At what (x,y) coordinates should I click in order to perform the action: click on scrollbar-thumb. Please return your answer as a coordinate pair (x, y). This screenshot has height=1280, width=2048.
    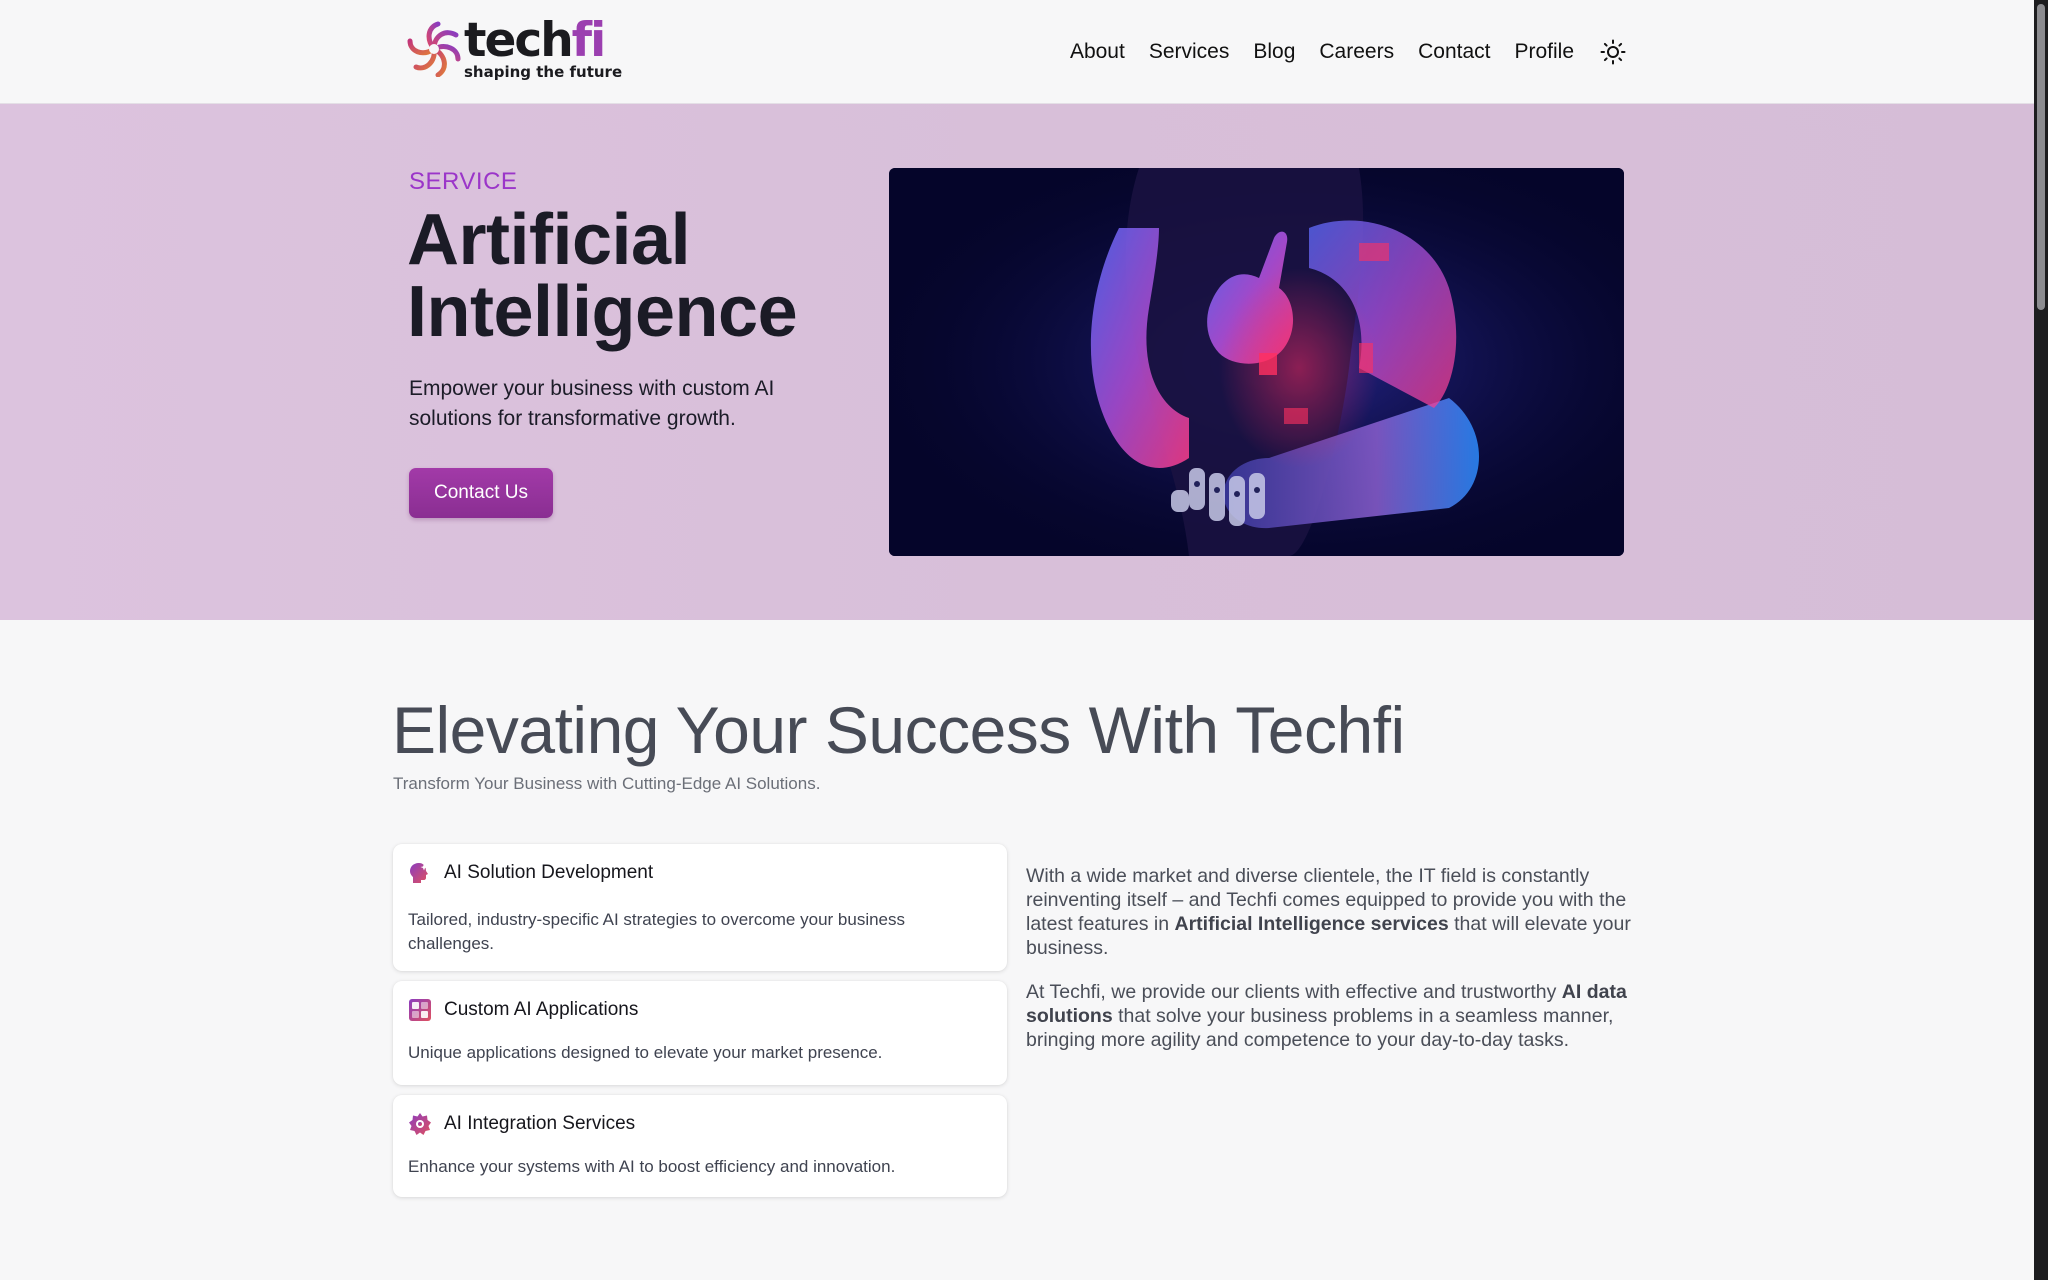
    Looking at the image, I should click on (2041, 157).